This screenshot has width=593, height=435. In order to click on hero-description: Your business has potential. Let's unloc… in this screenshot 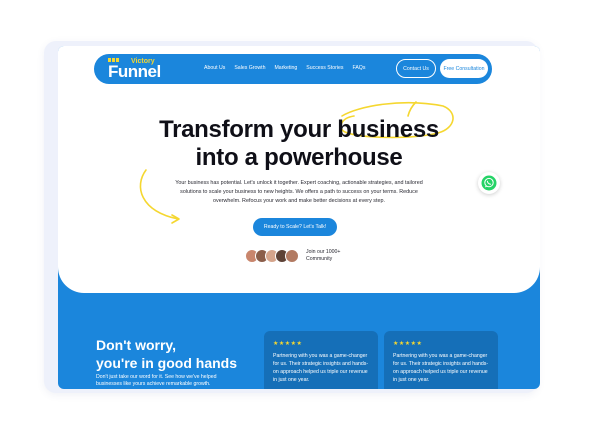, I will do `click(299, 192)`.